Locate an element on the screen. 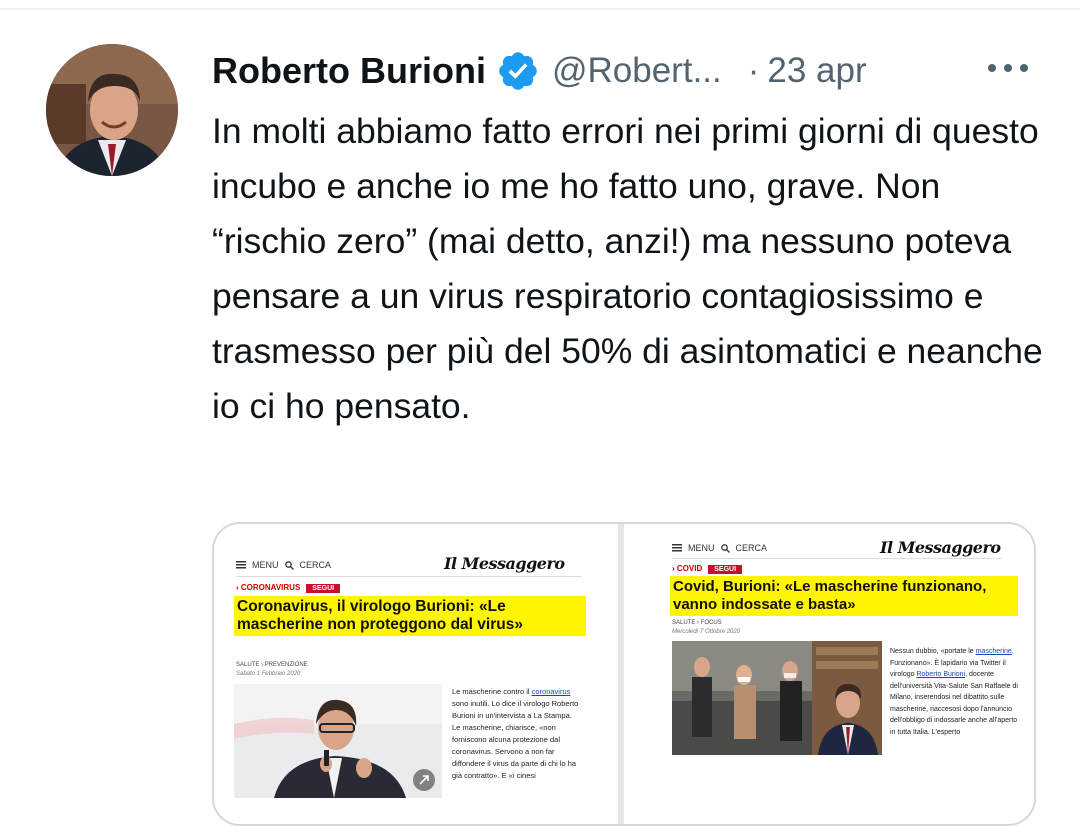  article-subsection: SALUTE › FOCUS is located at coordinates (697, 623).